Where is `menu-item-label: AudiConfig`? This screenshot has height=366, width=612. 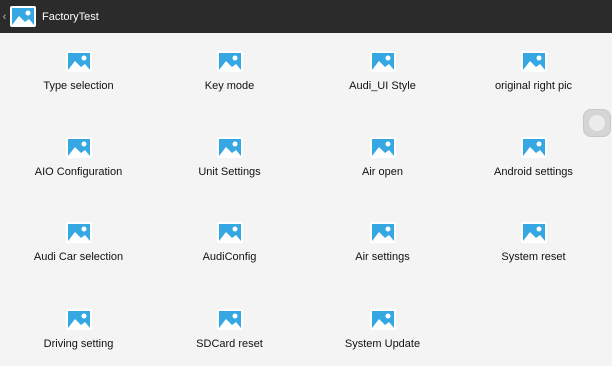
menu-item-label: AudiConfig is located at coordinates (229, 257).